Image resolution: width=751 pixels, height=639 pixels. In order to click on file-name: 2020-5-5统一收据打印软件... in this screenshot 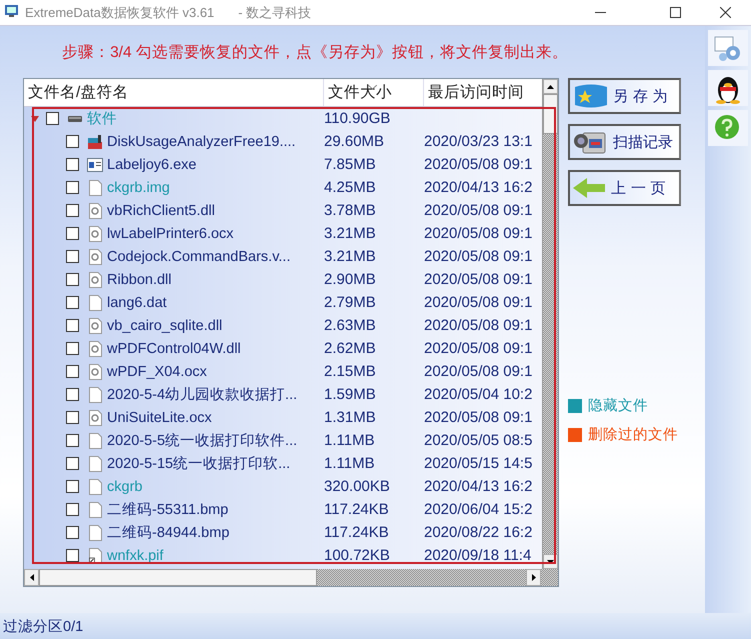, I will do `click(201, 440)`.